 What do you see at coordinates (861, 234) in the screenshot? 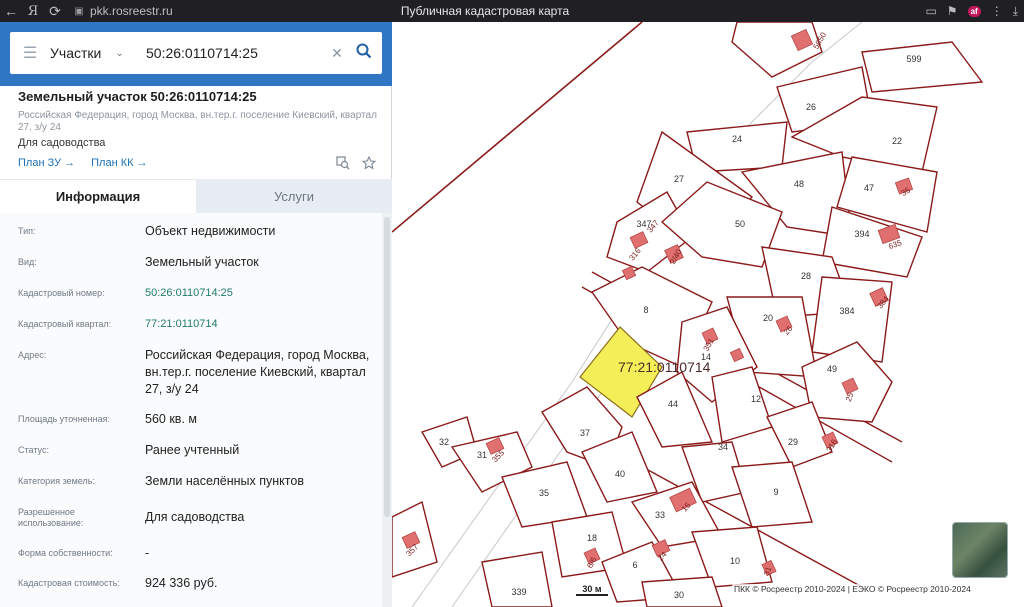
I see `parcel-label: 394` at bounding box center [861, 234].